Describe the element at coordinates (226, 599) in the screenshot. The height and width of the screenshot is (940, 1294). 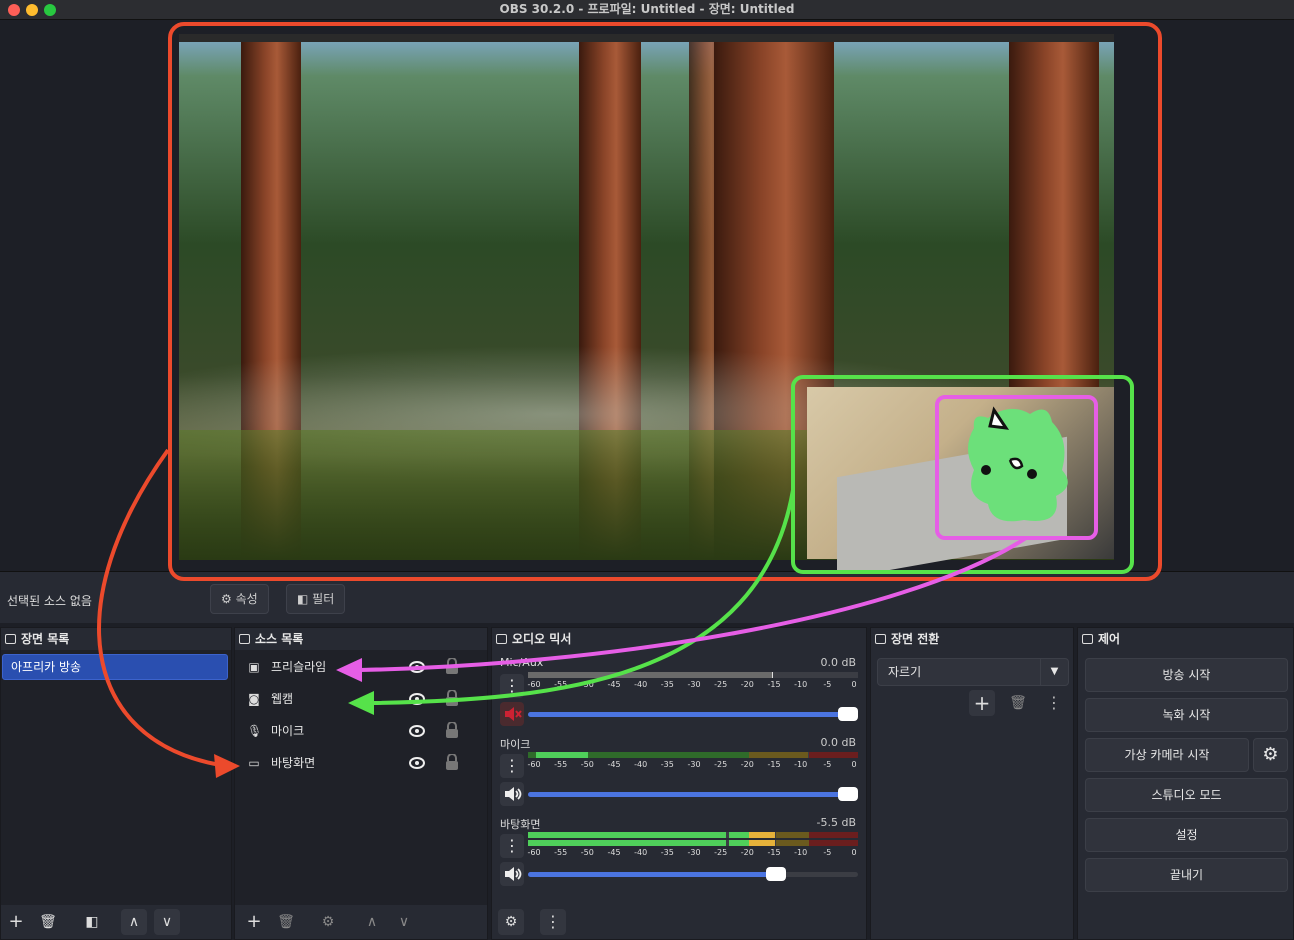
I see `gear-icon: ⚙` at that location.